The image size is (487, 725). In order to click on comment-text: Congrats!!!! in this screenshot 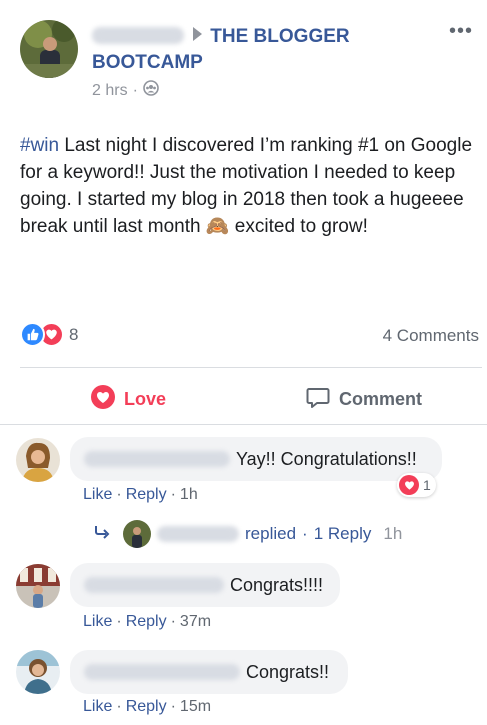, I will do `click(277, 584)`.